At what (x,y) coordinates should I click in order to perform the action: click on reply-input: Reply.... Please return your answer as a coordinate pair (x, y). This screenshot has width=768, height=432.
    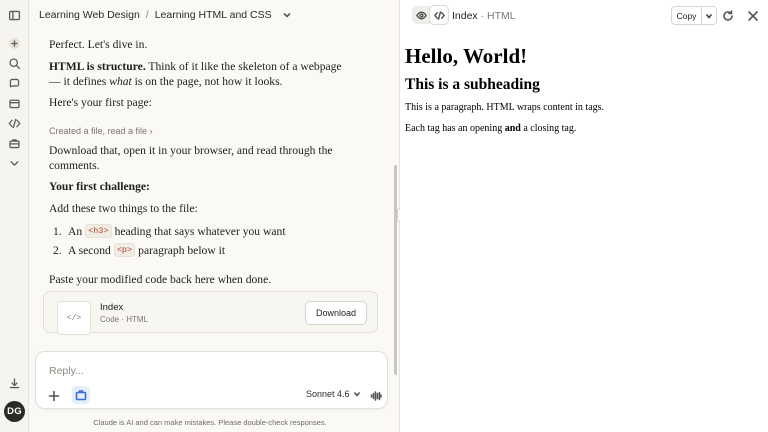
    Looking at the image, I should click on (66, 371).